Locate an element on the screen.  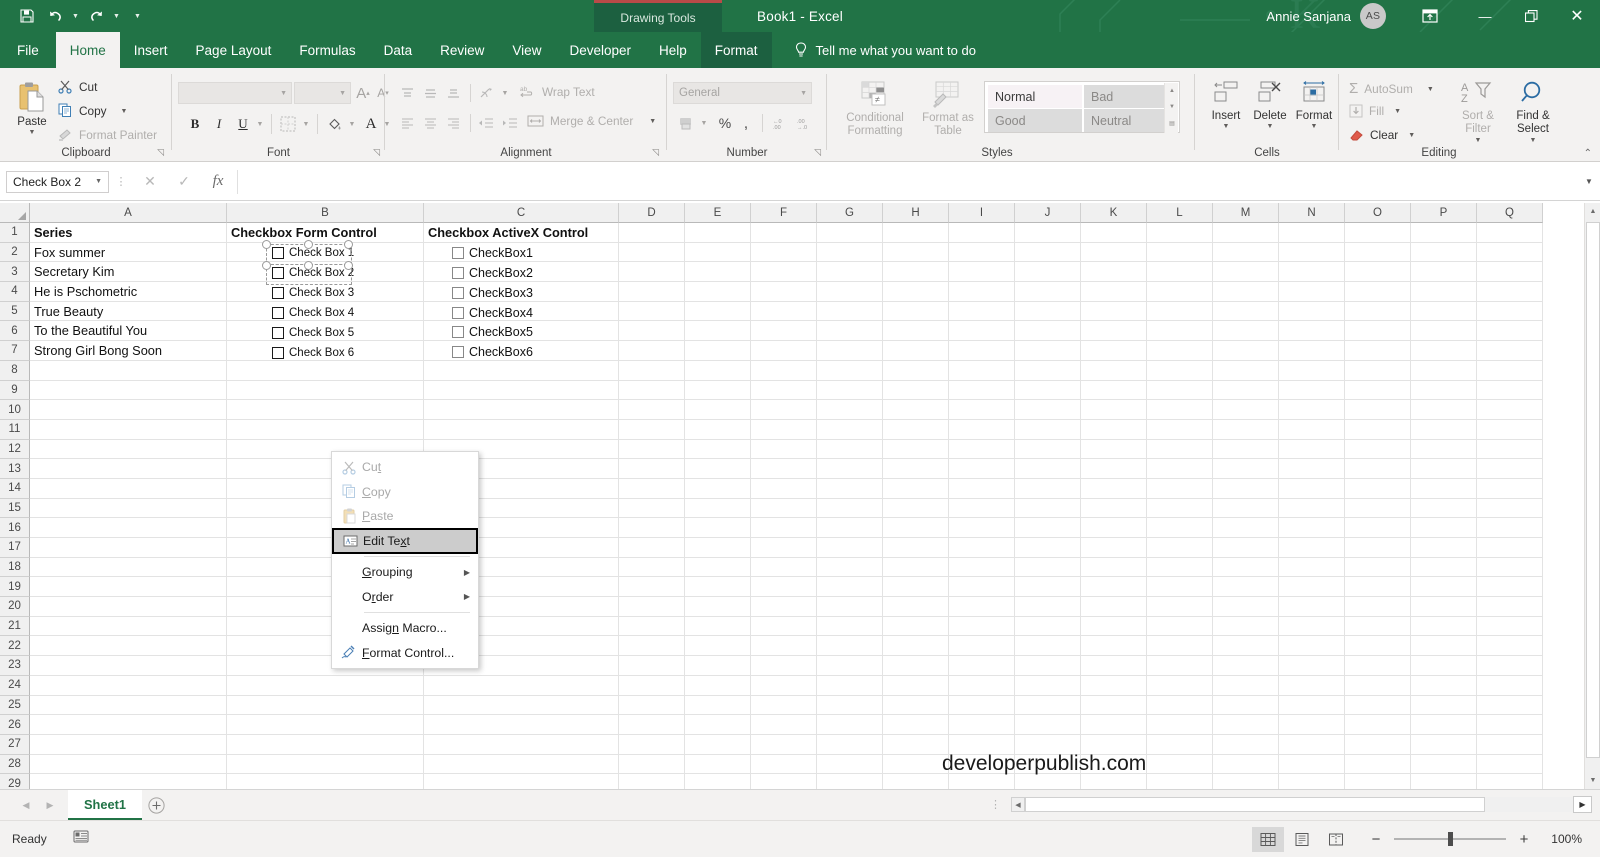
cell-M7 is located at coordinates (1246, 351).